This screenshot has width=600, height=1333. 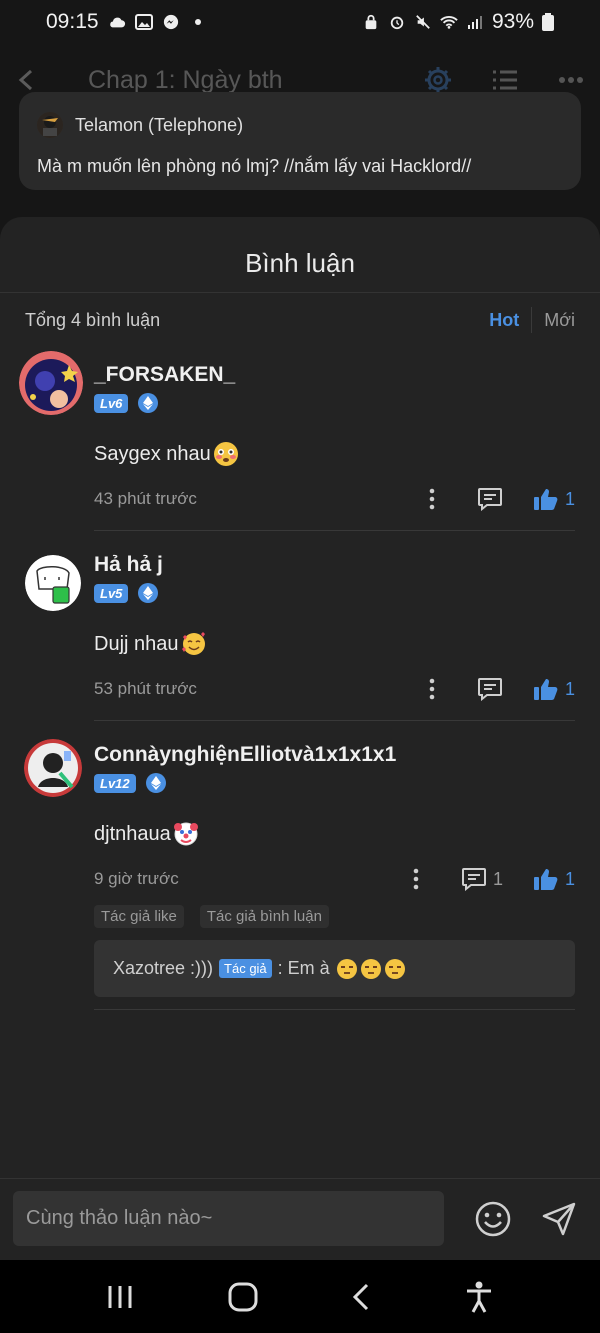 I want to click on accessibility-icon, so click(x=479, y=1297).